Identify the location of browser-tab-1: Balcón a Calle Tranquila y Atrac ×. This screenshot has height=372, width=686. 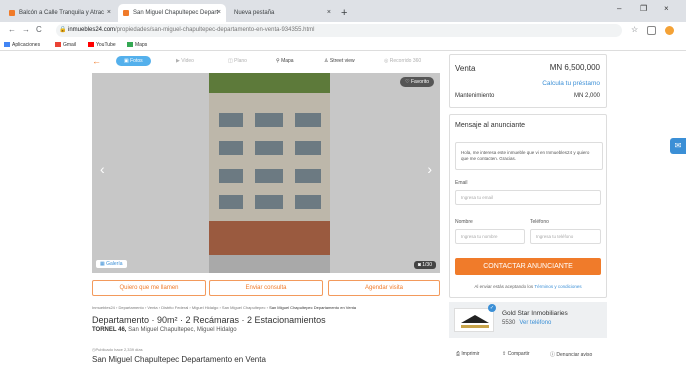
(60, 13).